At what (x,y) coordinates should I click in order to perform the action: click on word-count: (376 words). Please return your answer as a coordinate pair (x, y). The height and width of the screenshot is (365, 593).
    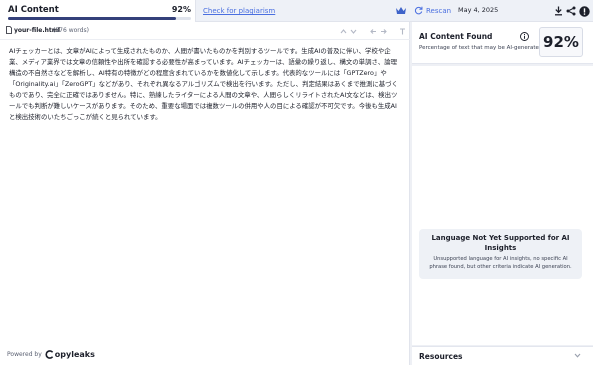
    Looking at the image, I should click on (71, 30).